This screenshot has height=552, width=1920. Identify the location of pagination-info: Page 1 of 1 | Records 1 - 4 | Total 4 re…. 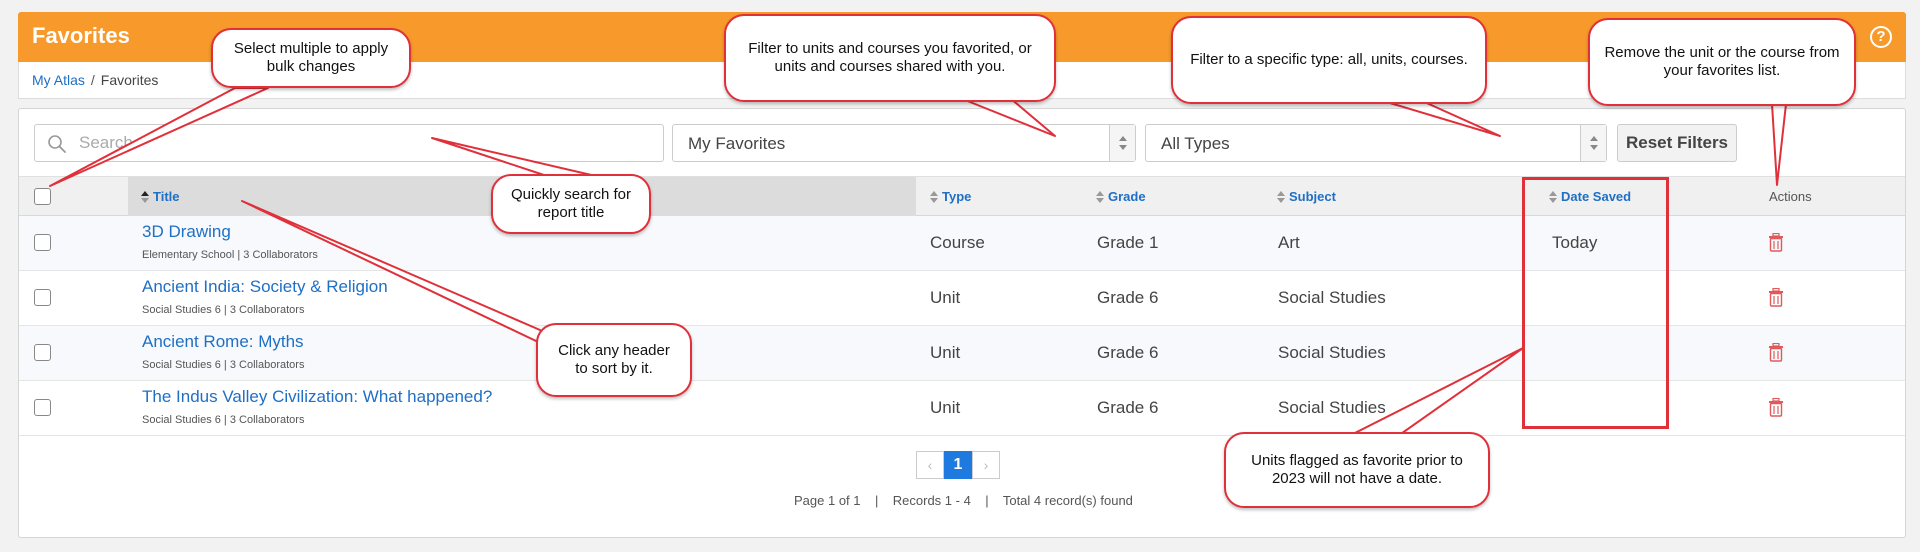
(963, 500).